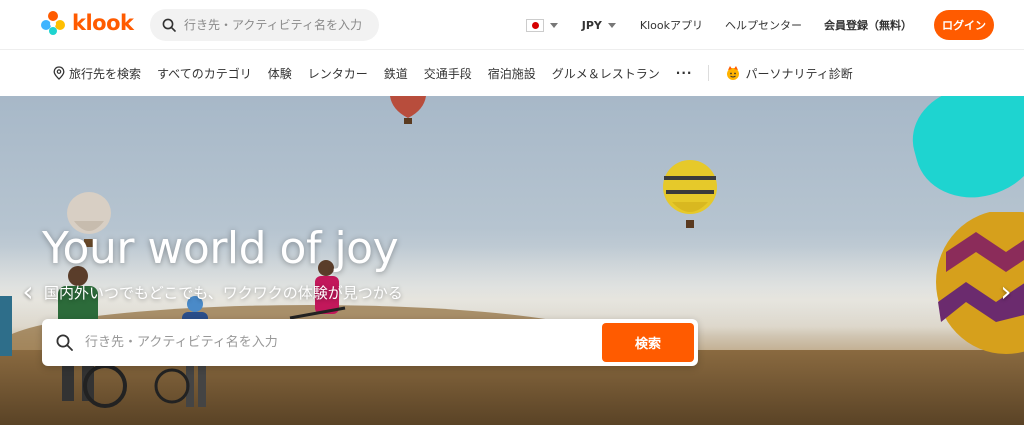 This screenshot has height=425, width=1024. What do you see at coordinates (280, 73) in the screenshot?
I see `nav-item-experiences: 体験` at bounding box center [280, 73].